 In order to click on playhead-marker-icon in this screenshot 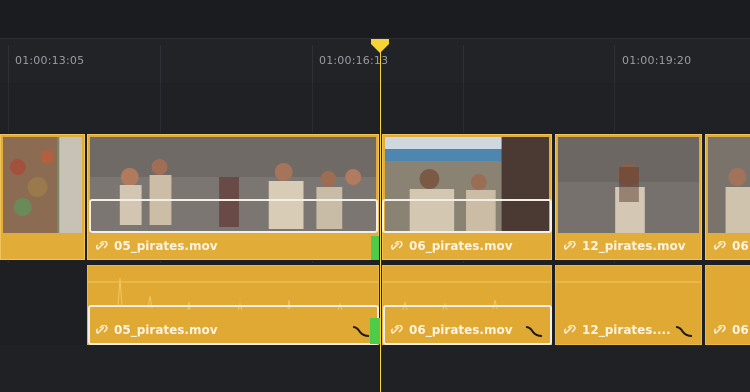, I will do `click(380, 46)`.